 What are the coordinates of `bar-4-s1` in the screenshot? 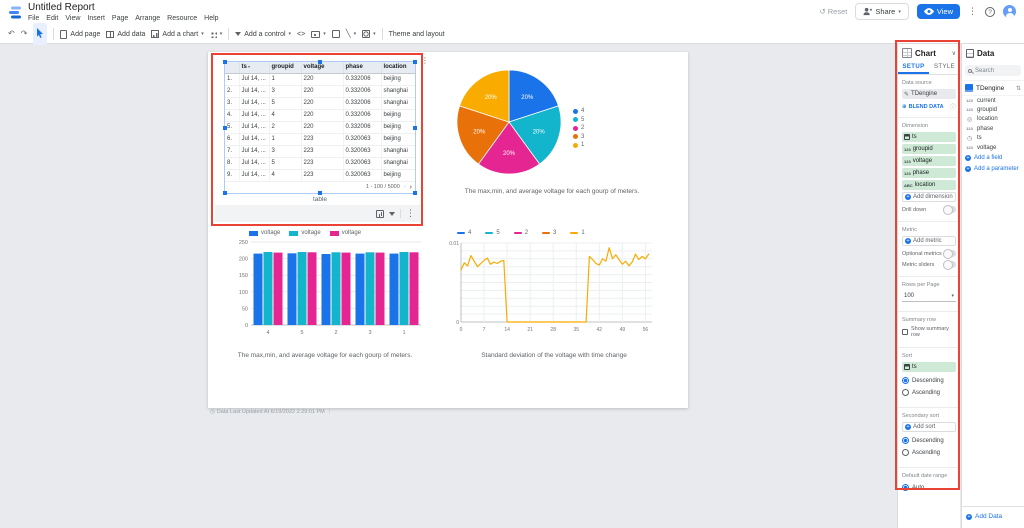 It's located at (268, 288).